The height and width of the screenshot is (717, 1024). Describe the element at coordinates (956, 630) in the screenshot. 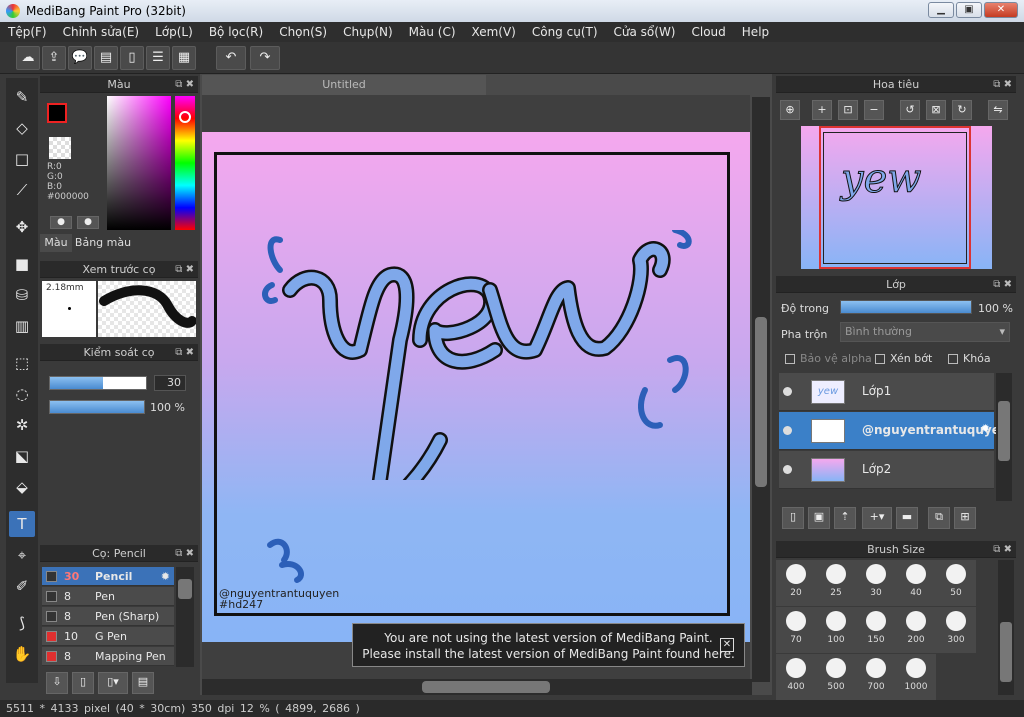

I see `brush-size-option: 300` at that location.